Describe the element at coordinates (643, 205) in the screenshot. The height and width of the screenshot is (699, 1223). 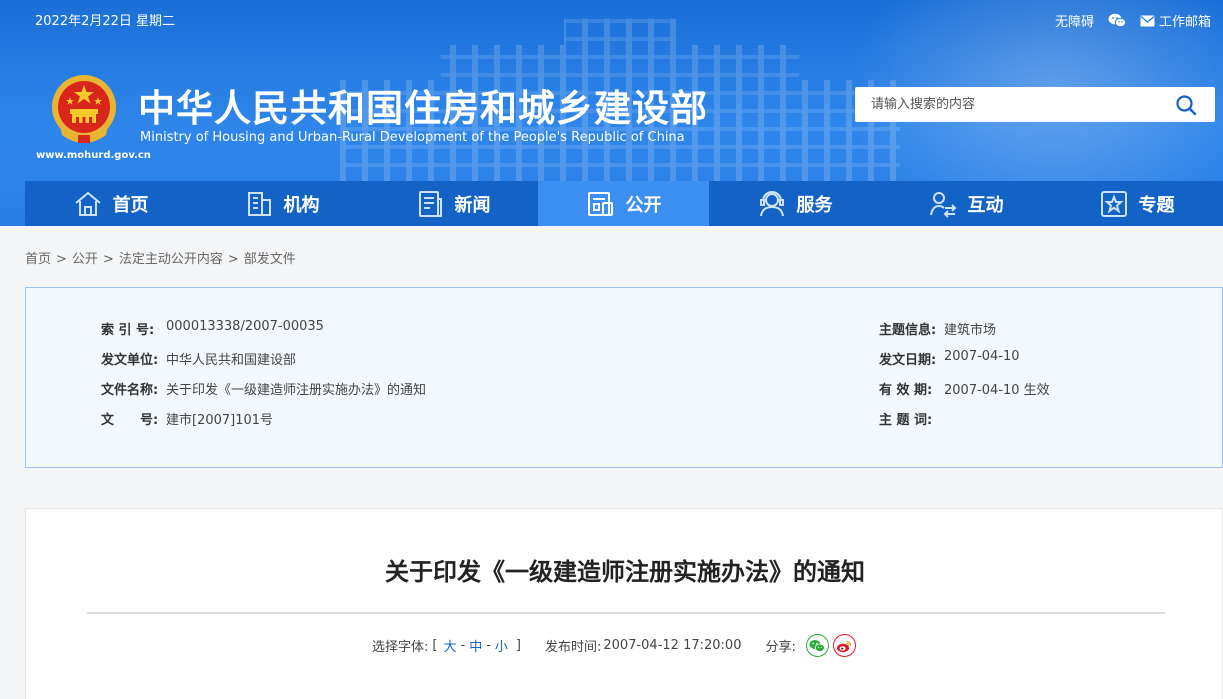
I see `tab-public-label: 公开` at that location.